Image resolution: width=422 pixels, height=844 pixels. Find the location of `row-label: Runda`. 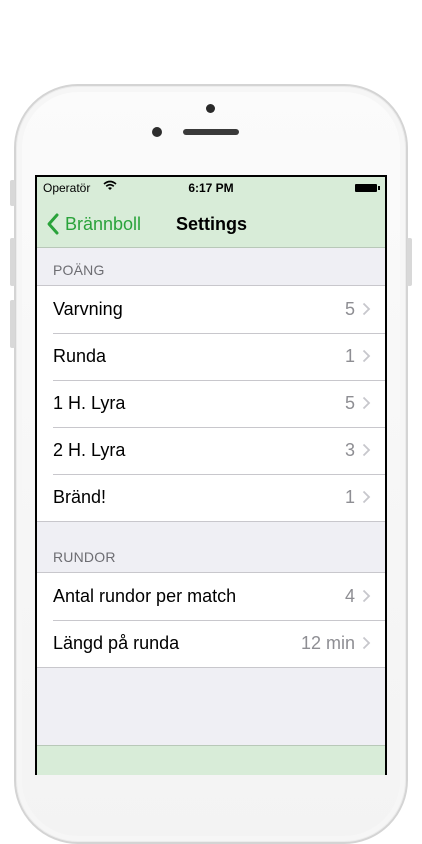

row-label: Runda is located at coordinates (80, 356).